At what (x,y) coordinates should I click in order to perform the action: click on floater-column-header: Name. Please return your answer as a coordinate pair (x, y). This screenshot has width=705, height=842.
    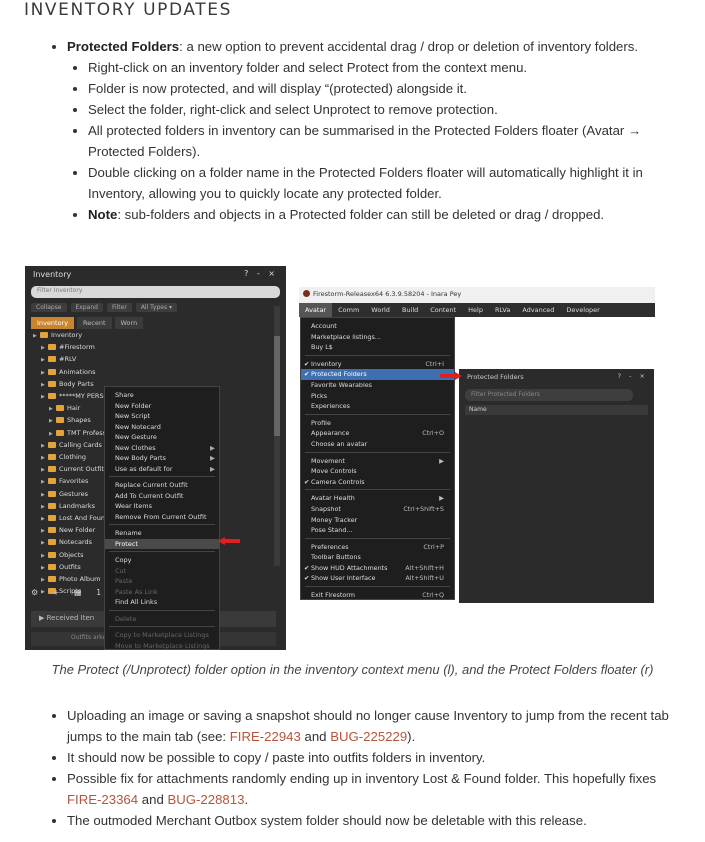
    Looking at the image, I should click on (556, 410).